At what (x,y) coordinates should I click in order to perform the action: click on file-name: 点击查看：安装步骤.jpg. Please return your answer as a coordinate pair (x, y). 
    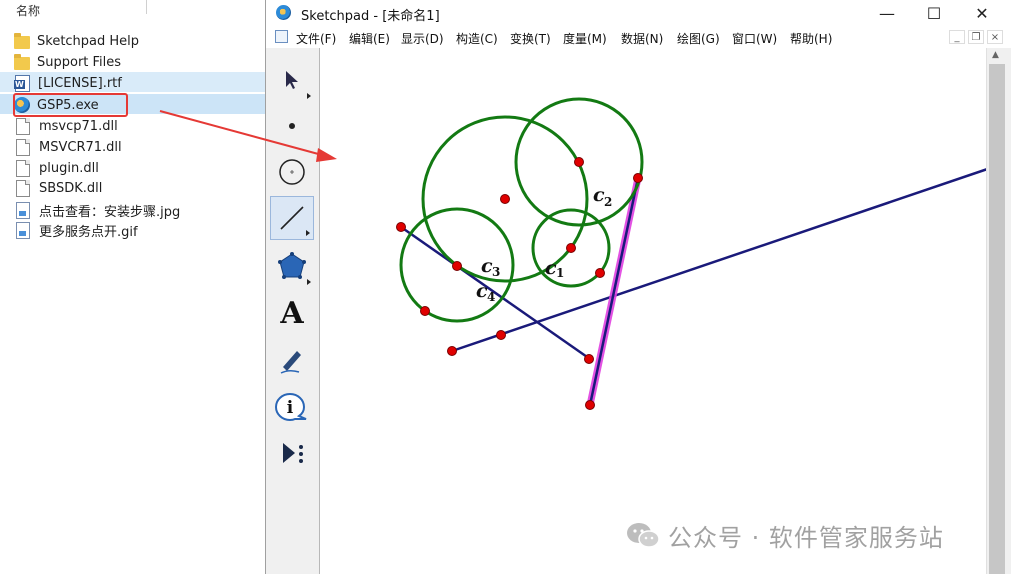
    Looking at the image, I should click on (110, 212).